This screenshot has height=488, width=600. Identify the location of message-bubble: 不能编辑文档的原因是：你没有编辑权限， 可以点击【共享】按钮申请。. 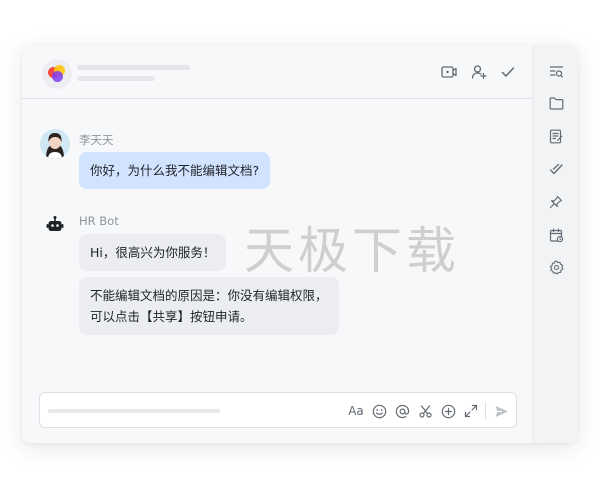
(209, 306).